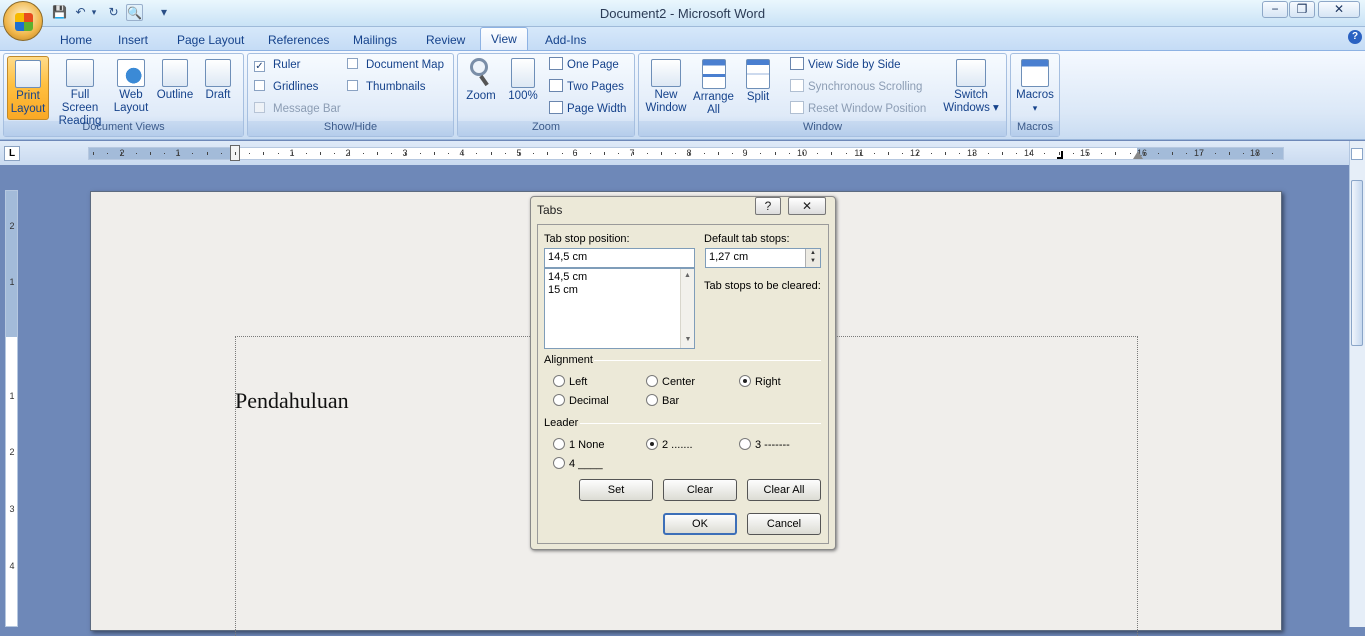 Image resolution: width=1365 pixels, height=636 pixels. What do you see at coordinates (570, 381) in the screenshot?
I see `align-left-radio: Left` at bounding box center [570, 381].